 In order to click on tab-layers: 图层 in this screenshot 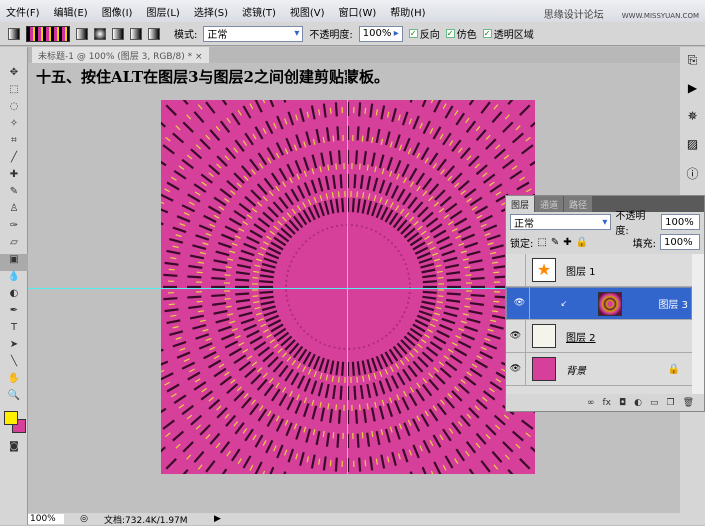, I will do `click(520, 204)`.